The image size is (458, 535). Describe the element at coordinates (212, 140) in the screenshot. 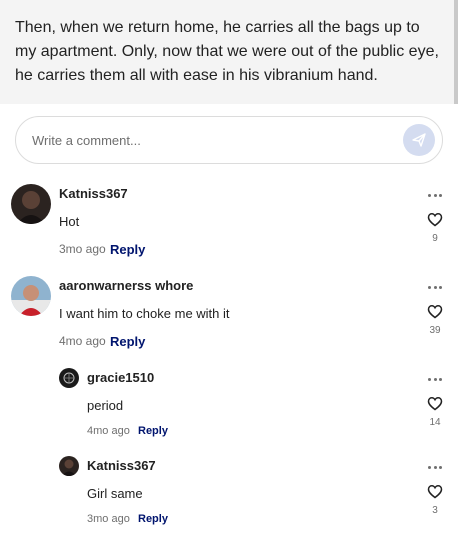

I see `comment-input` at that location.